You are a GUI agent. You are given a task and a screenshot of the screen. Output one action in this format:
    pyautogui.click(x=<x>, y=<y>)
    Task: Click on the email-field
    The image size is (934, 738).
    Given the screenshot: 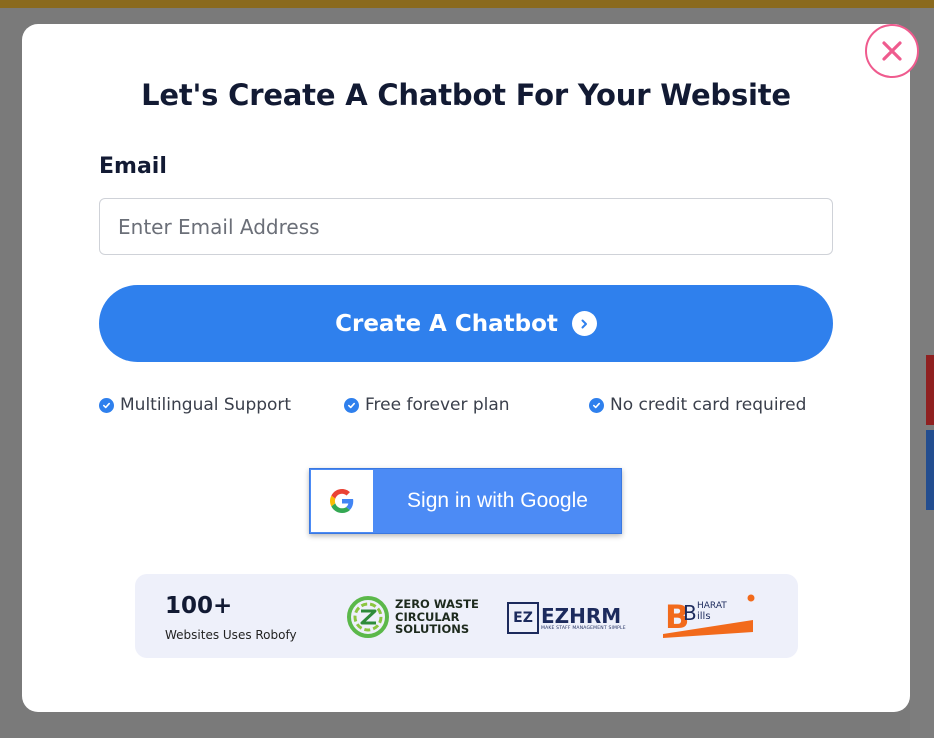 What is the action you would take?
    pyautogui.click(x=466, y=226)
    